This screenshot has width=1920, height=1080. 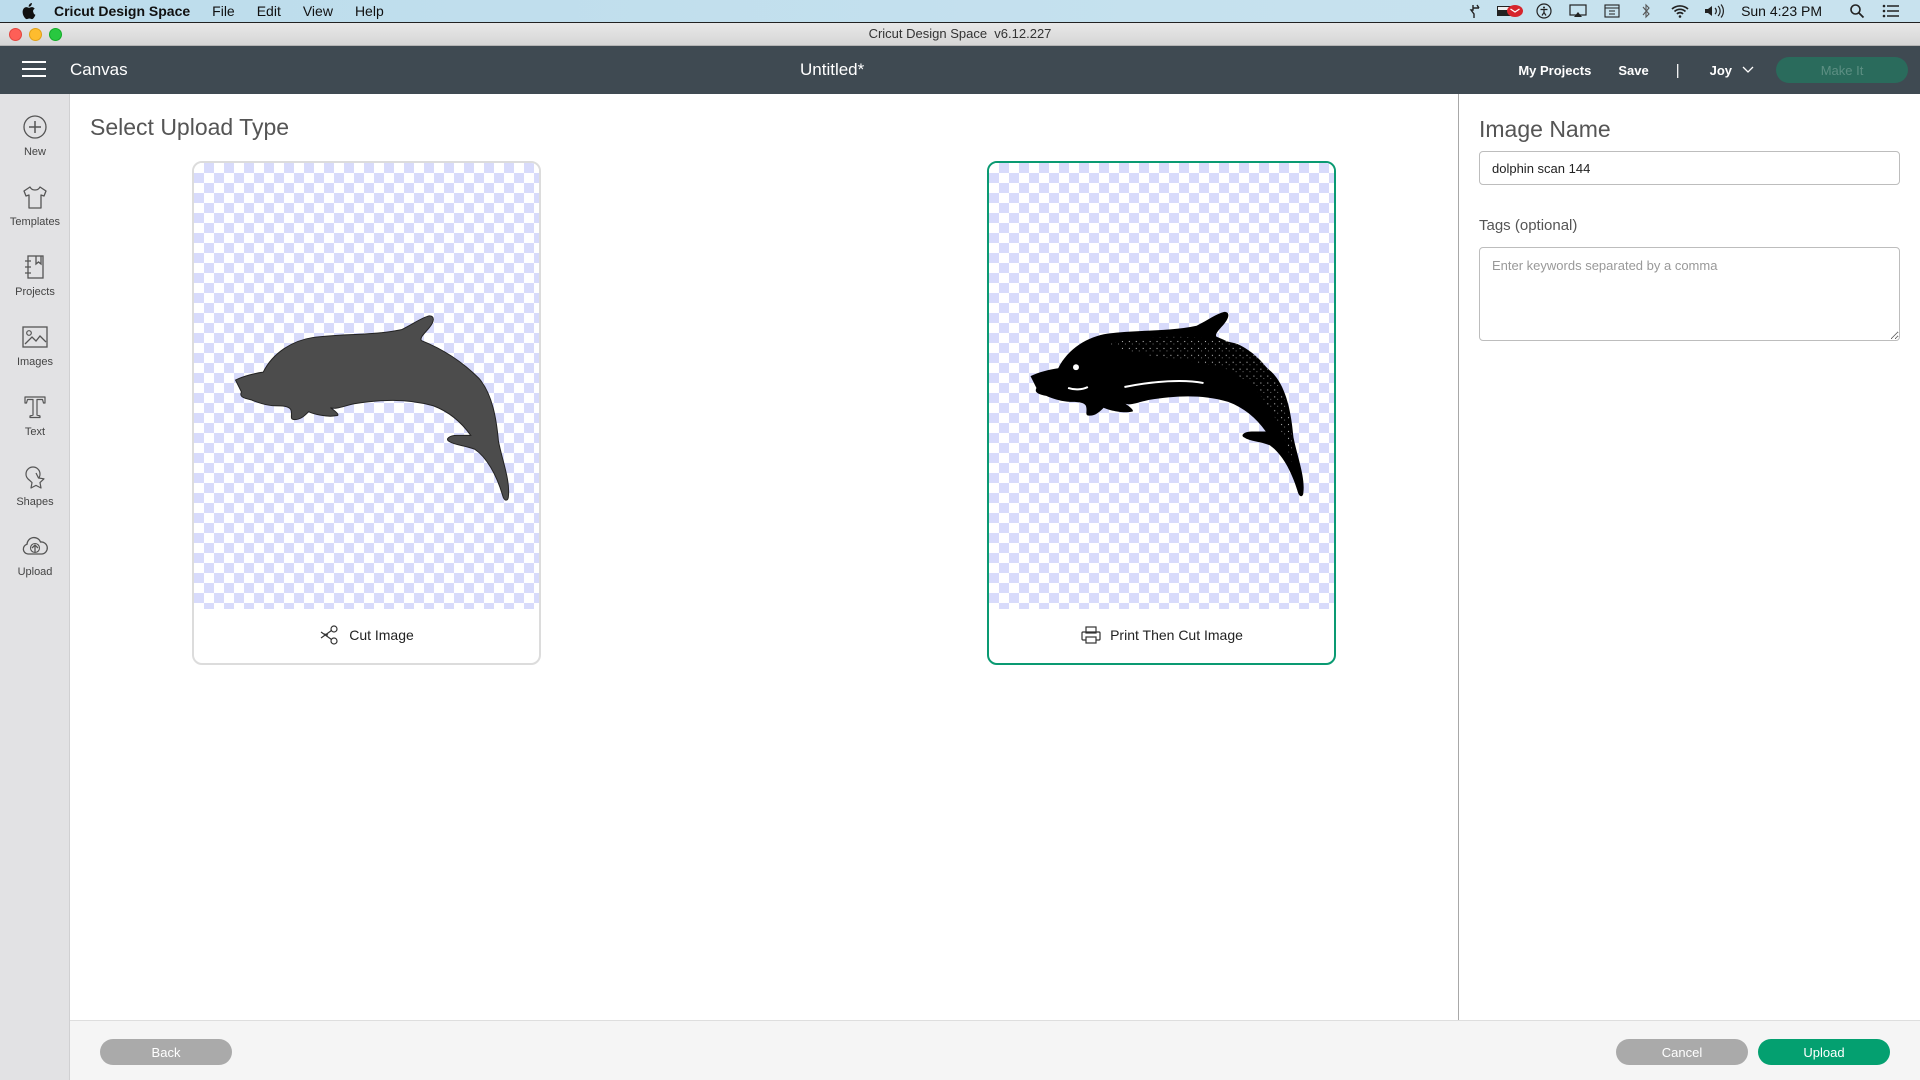 I want to click on upload-button: Upload, so click(x=1824, y=1052).